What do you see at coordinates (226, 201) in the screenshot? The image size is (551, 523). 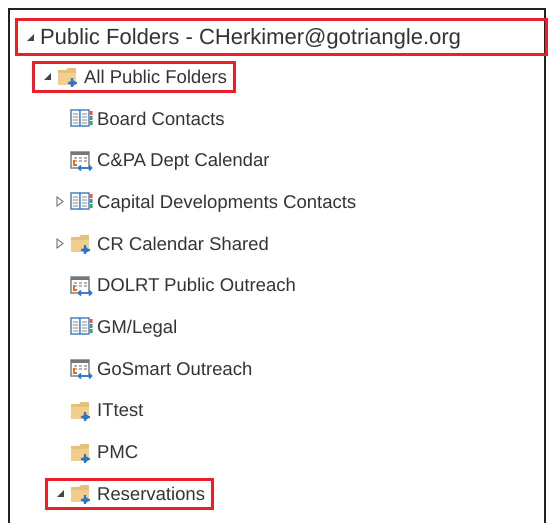 I see `folder-label: Capital Developments Contacts` at bounding box center [226, 201].